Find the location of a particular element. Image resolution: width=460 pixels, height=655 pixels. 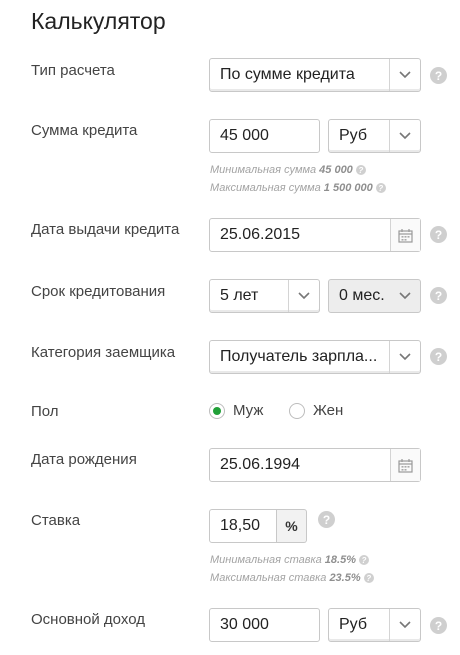

loan-currency-select: Руб is located at coordinates (374, 136).